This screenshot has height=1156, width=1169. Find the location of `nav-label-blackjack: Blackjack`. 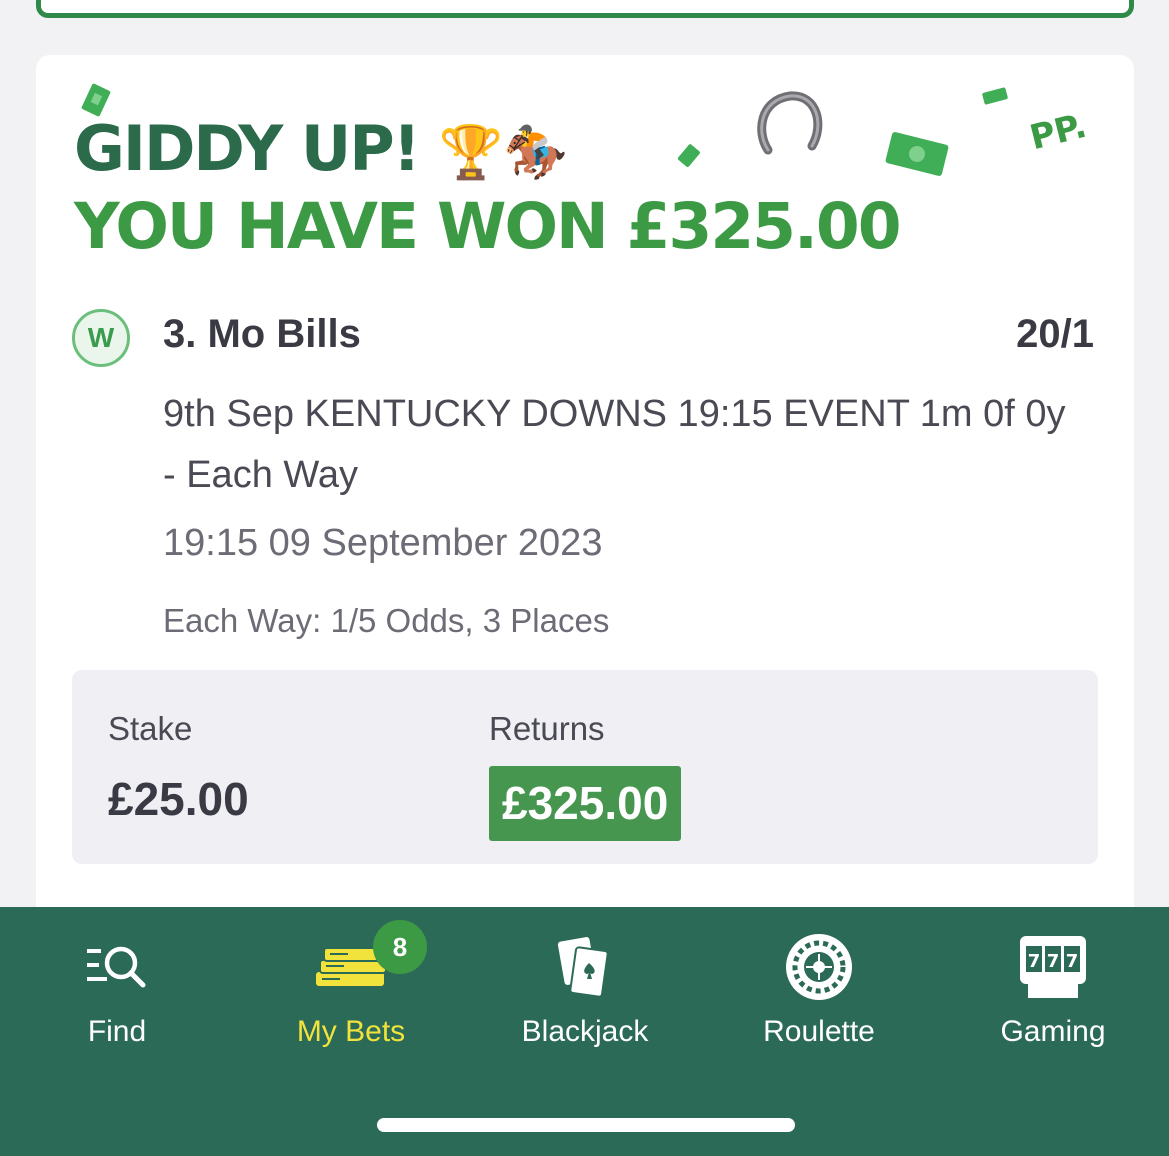

nav-label-blackjack: Blackjack is located at coordinates (585, 1031).